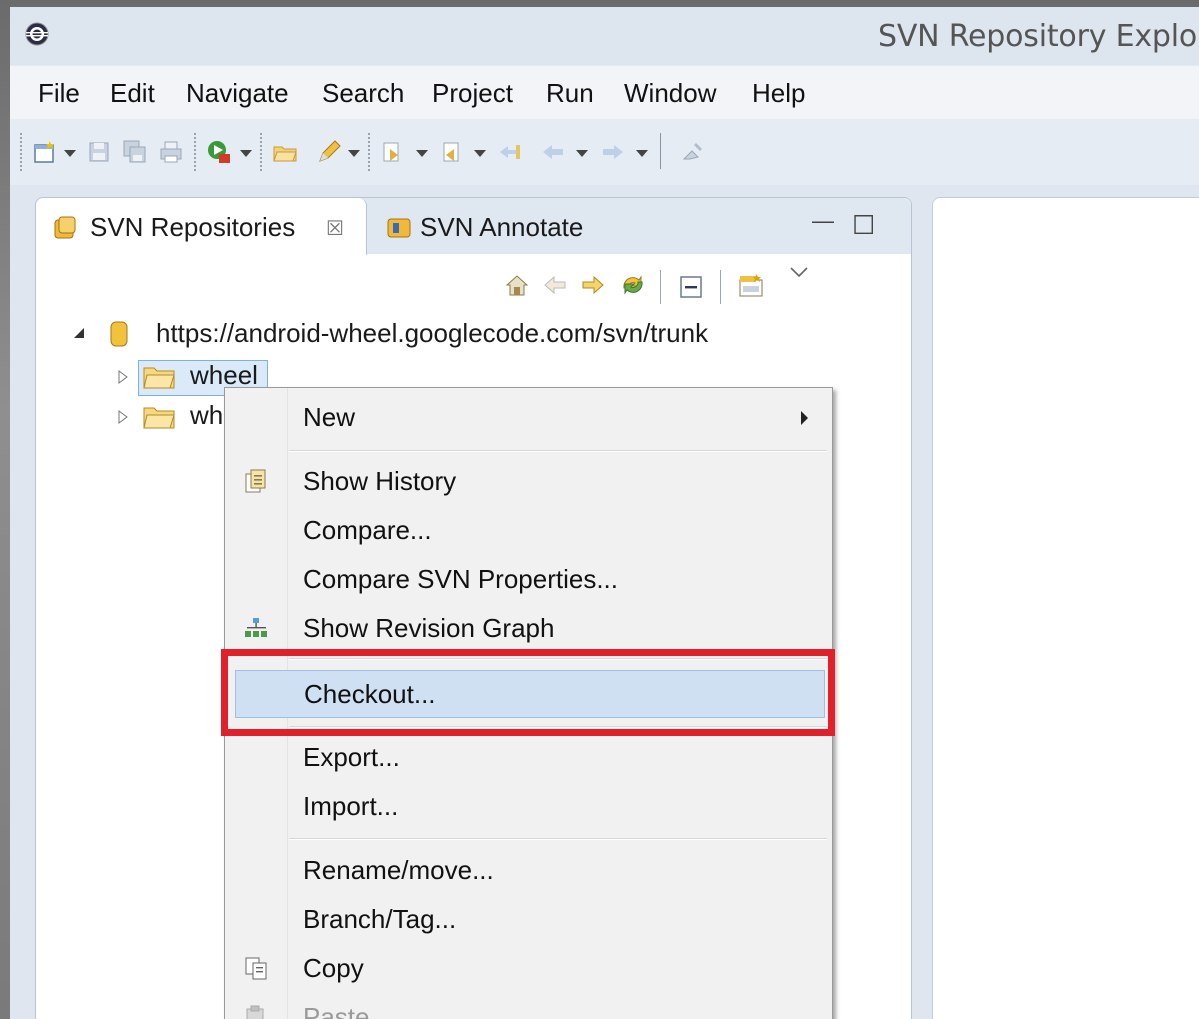 This screenshot has width=1199, height=1019. What do you see at coordinates (693, 152) in the screenshot?
I see `pin-icon` at bounding box center [693, 152].